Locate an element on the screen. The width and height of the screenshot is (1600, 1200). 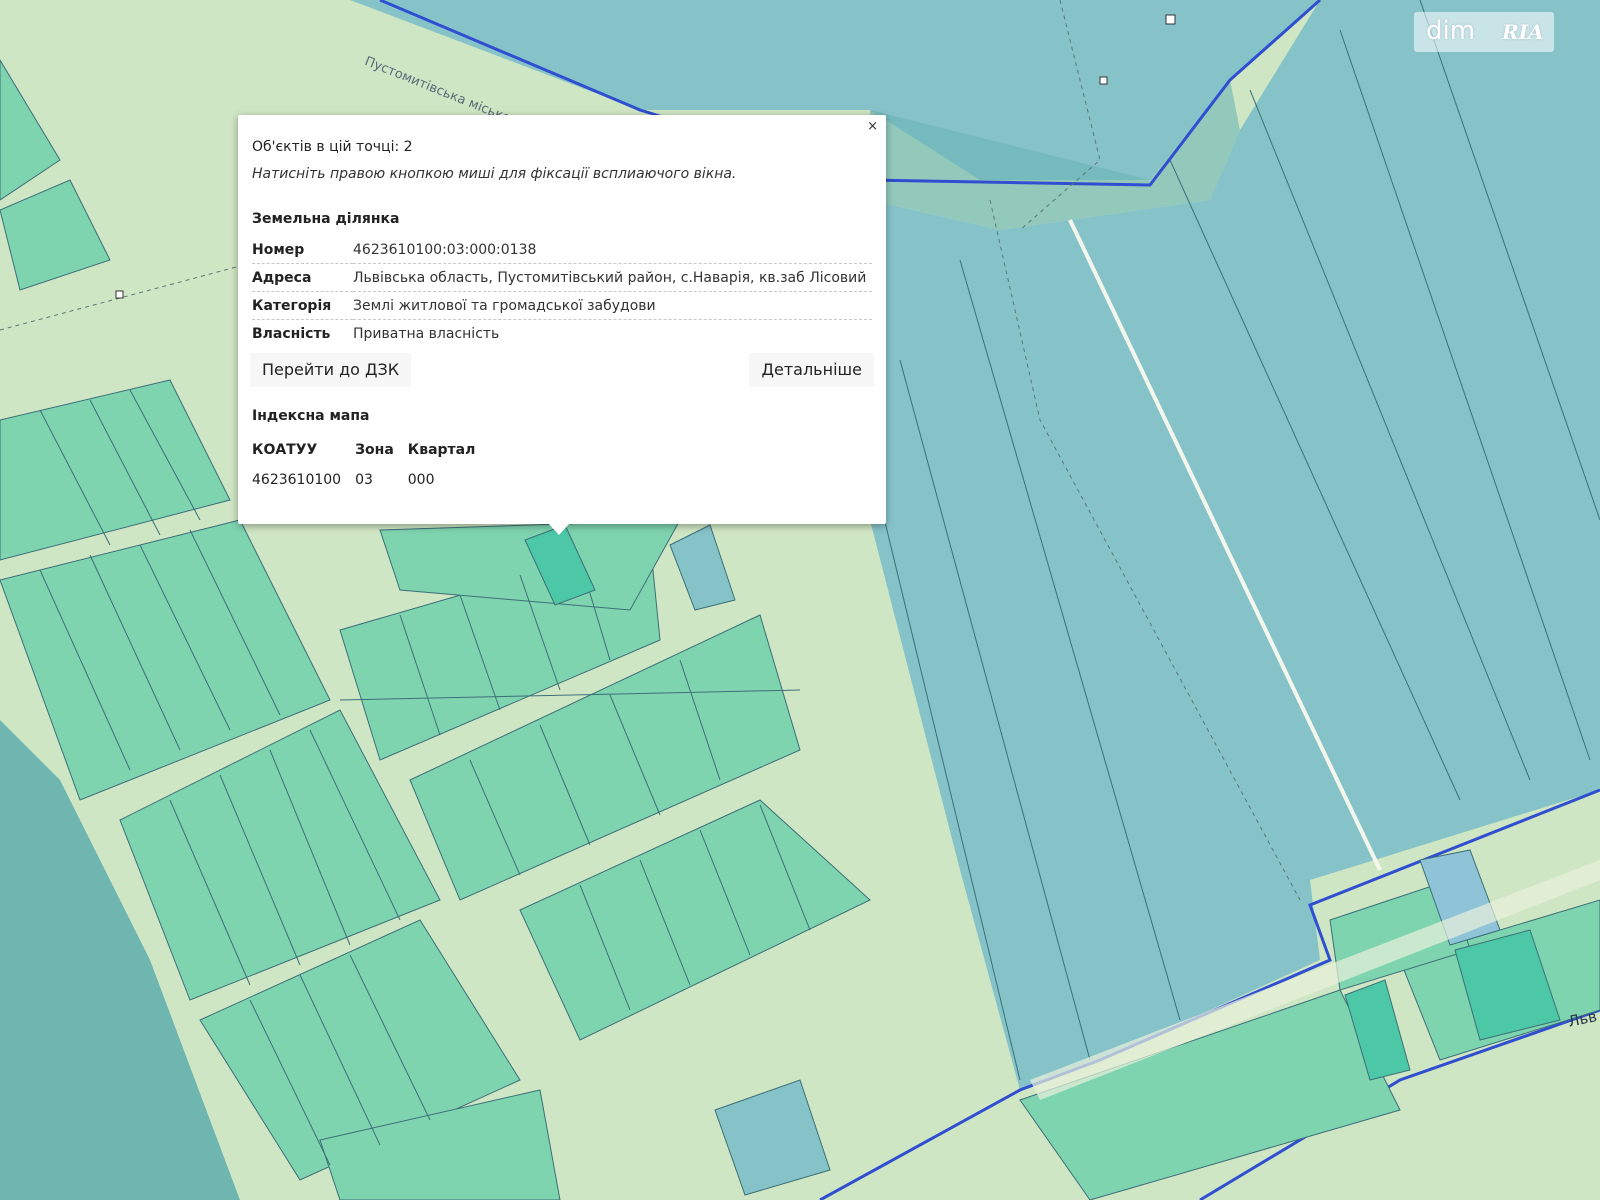
plot-number: 4623610100:03:000:0138 is located at coordinates (612, 250).